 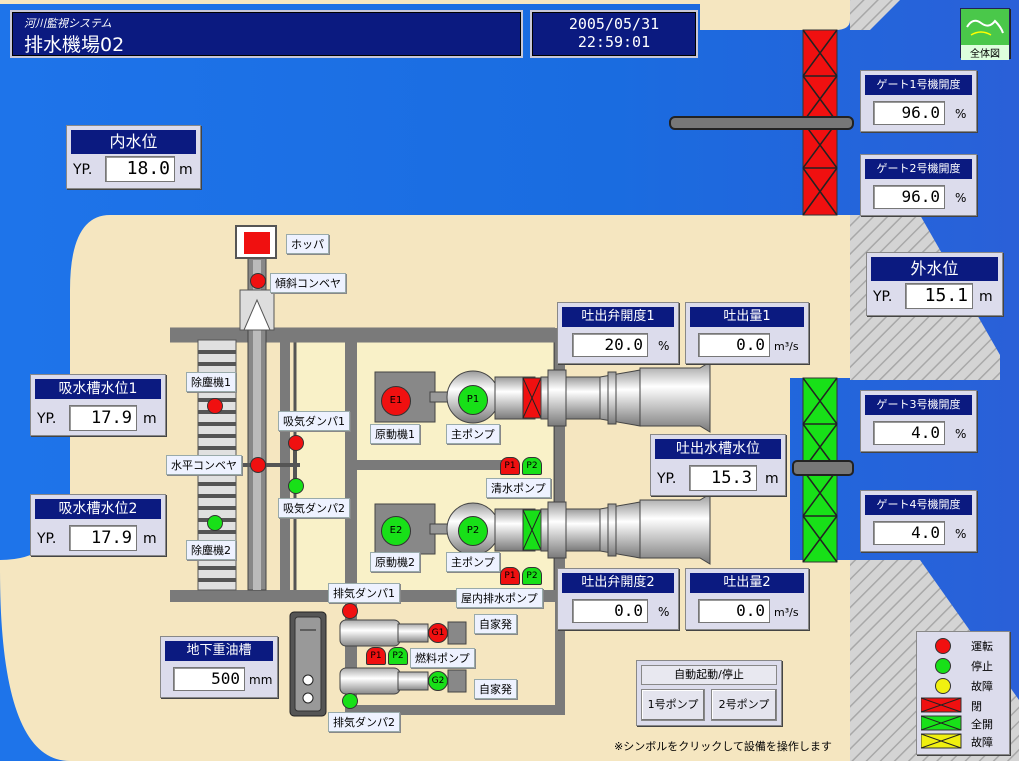 I want to click on horiz-conveyor-label: 水平コンベヤ, so click(x=204, y=465).